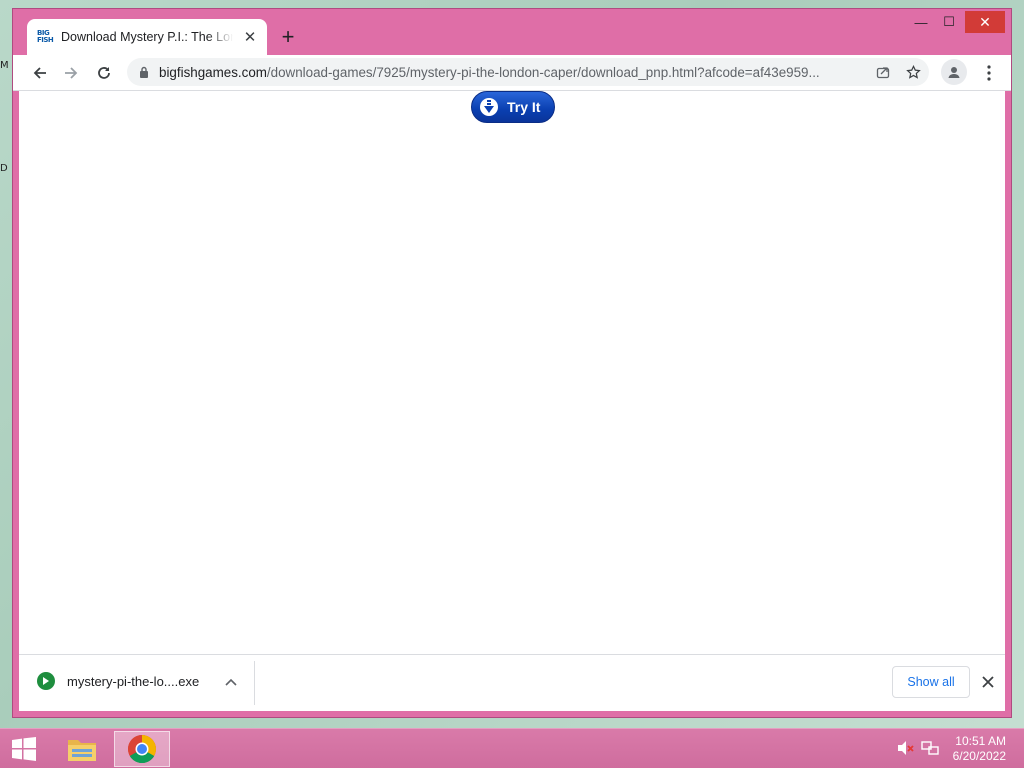 This screenshot has width=1024, height=768. Describe the element at coordinates (46, 681) in the screenshot. I see `download-complete-icon` at that location.